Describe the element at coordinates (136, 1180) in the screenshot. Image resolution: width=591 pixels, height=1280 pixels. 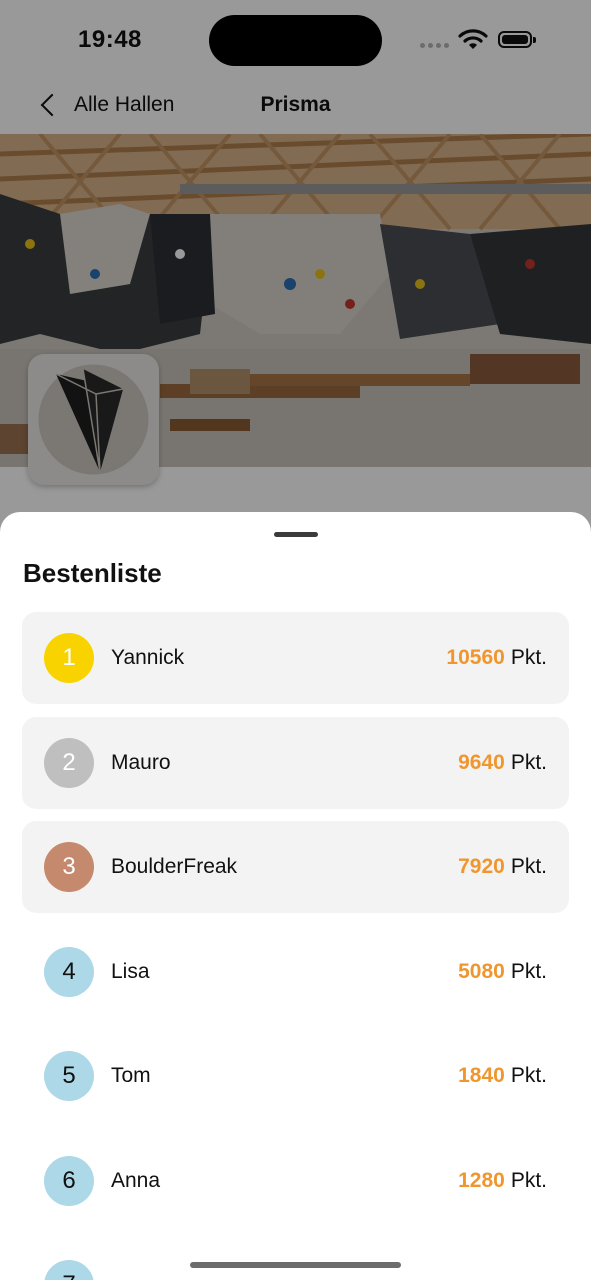
I see `player-name: Anna` at that location.